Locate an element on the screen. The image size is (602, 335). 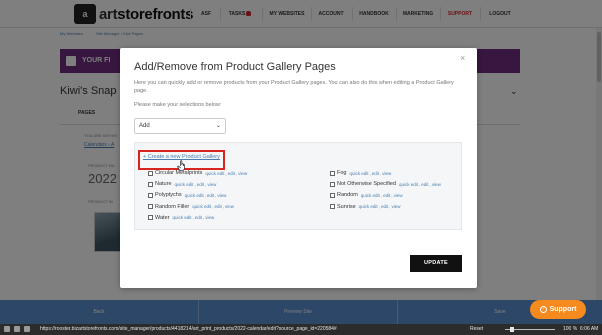
gallery-item: Water quick edit, edit, view is located at coordinates (181, 218).